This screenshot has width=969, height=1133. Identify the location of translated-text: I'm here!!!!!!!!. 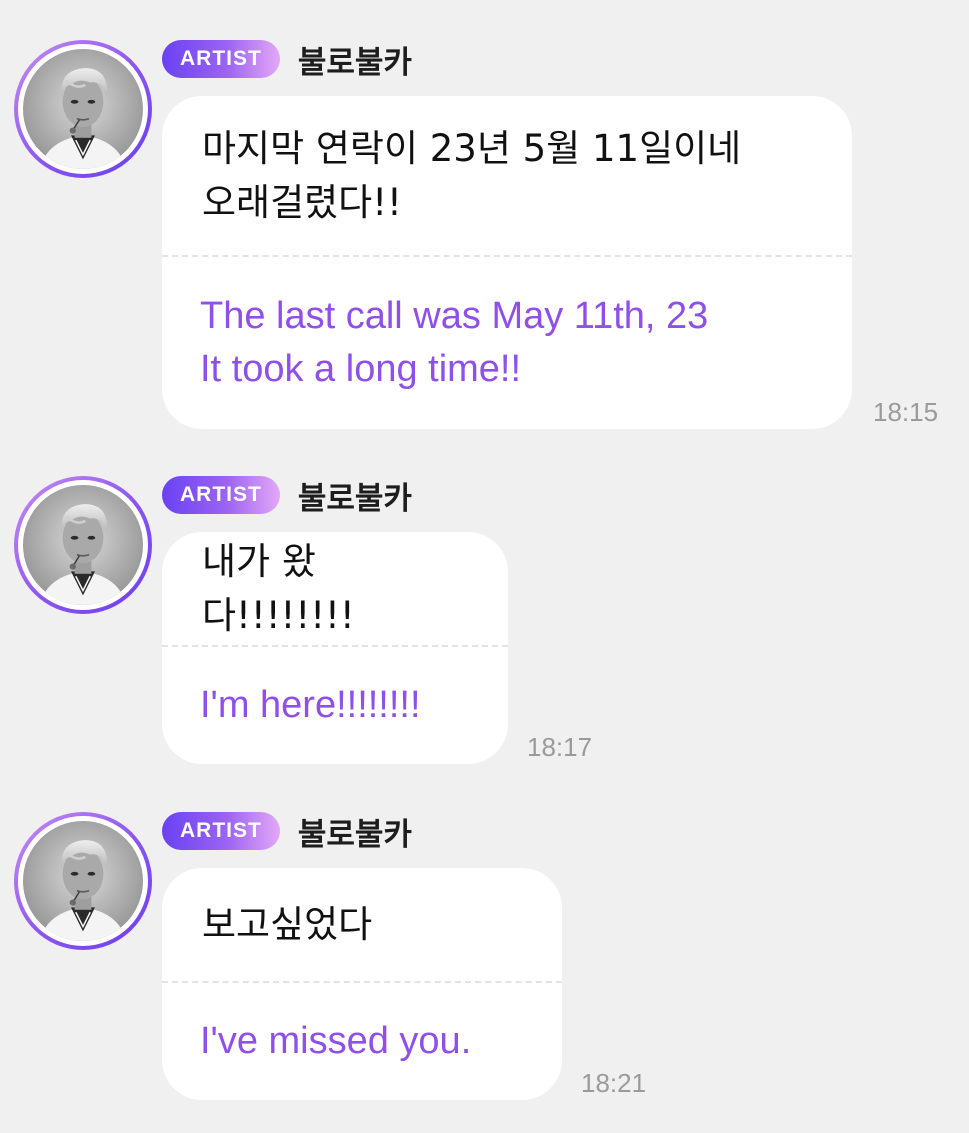
(335, 705).